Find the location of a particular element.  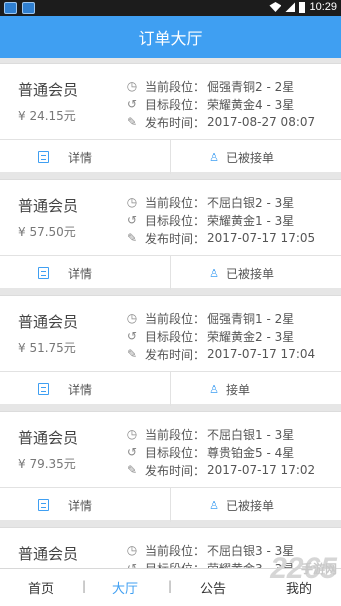

watermark-text: 手游网 is located at coordinates (318, 569).